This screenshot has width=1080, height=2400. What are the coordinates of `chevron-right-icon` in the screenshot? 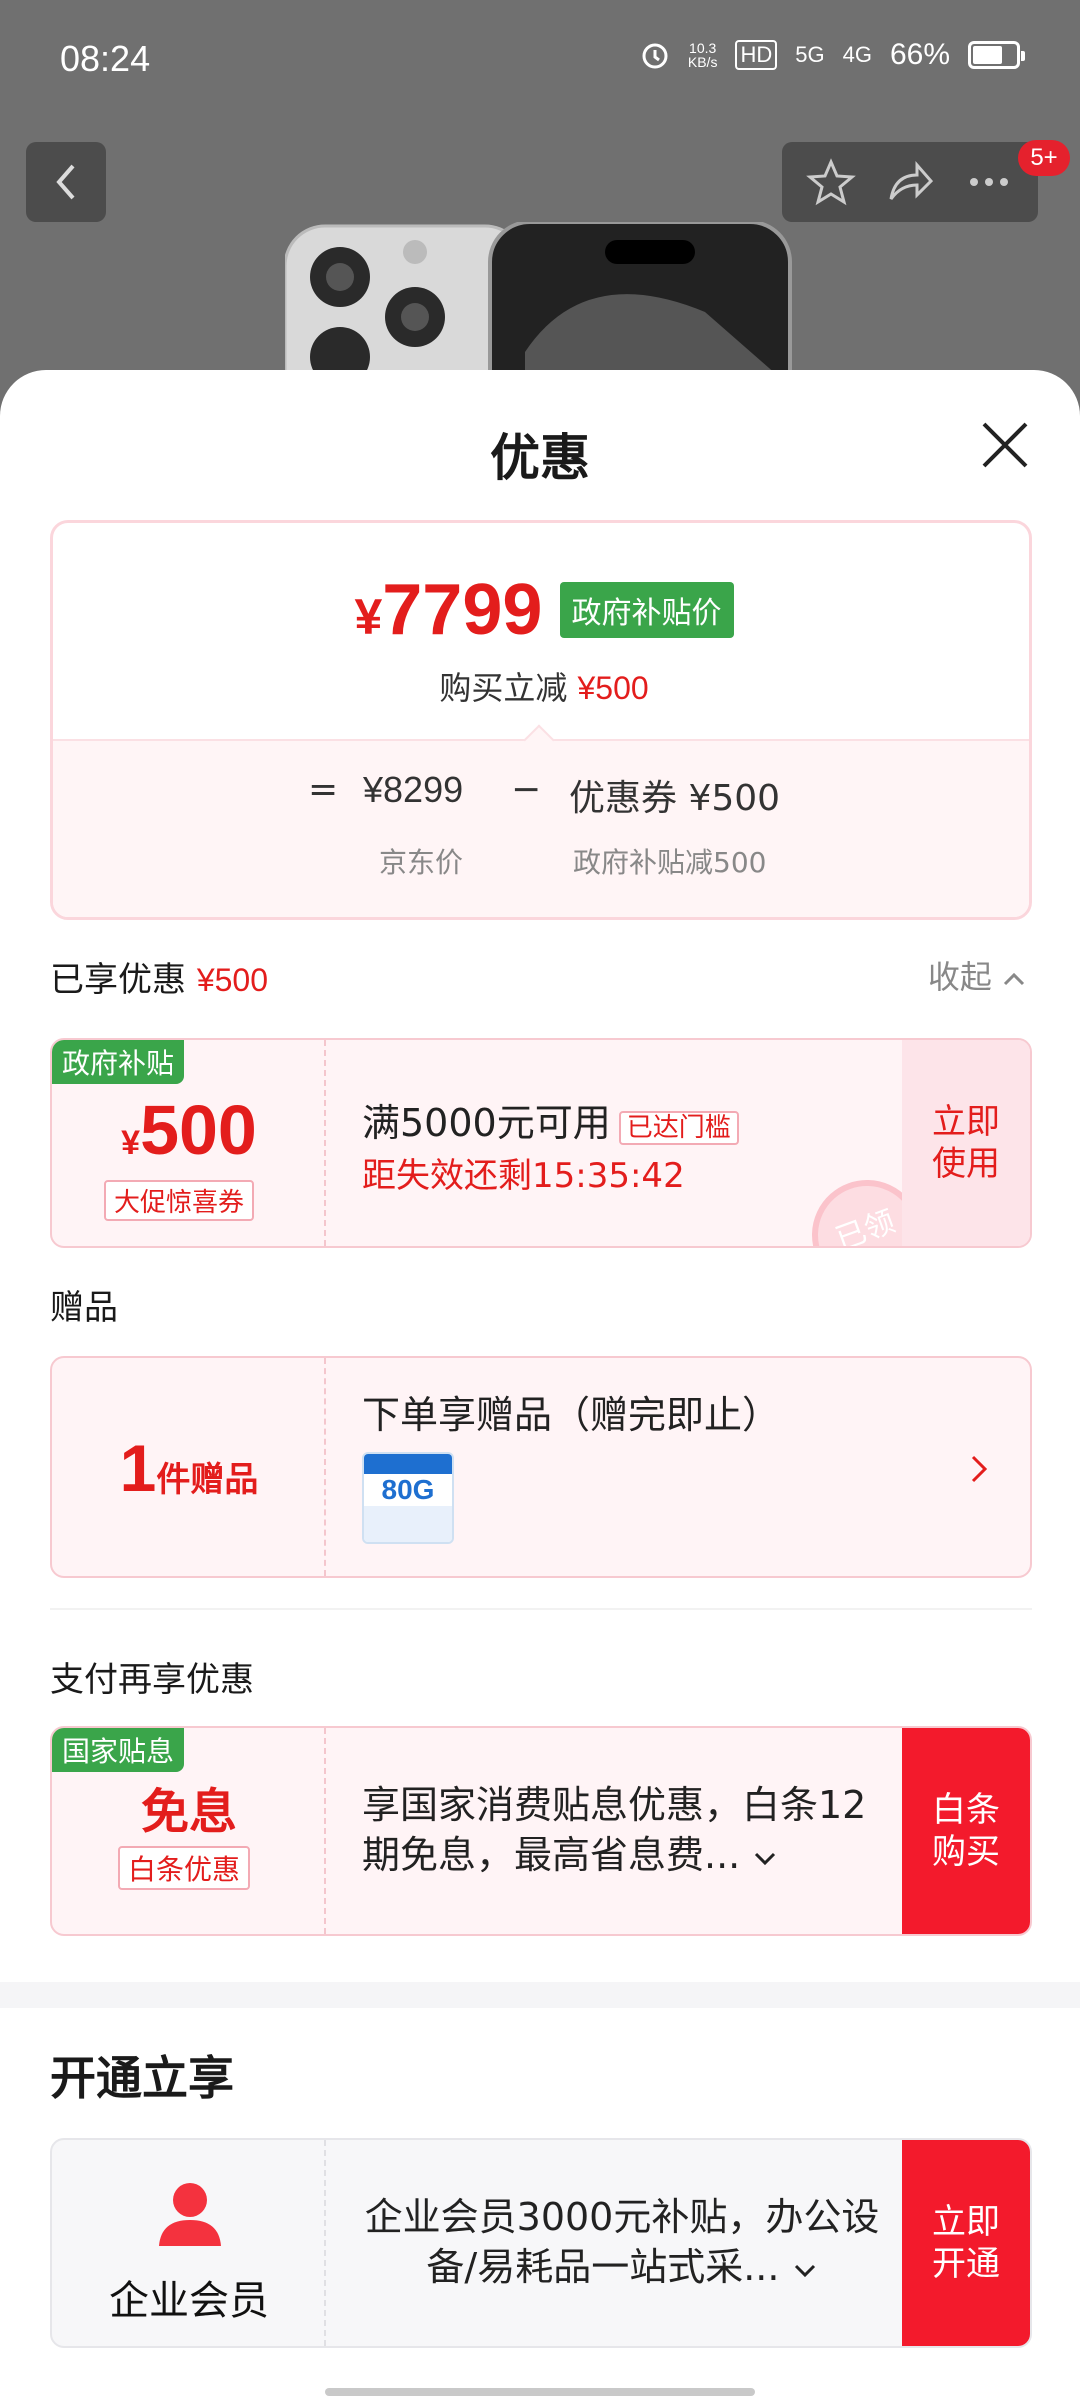 It's located at (979, 1469).